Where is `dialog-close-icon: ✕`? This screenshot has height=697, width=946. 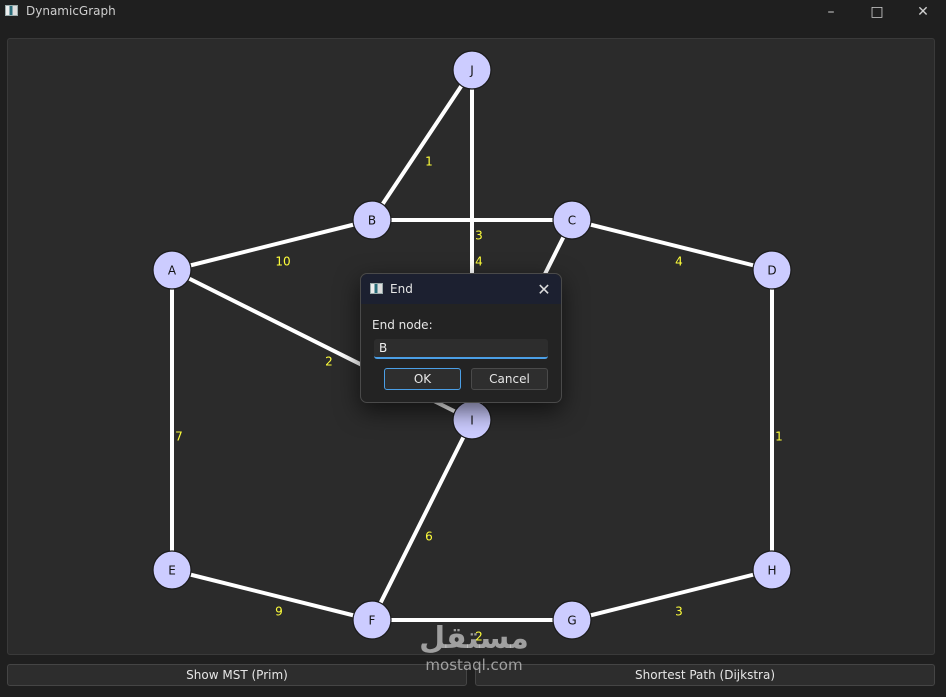 dialog-close-icon: ✕ is located at coordinates (544, 289).